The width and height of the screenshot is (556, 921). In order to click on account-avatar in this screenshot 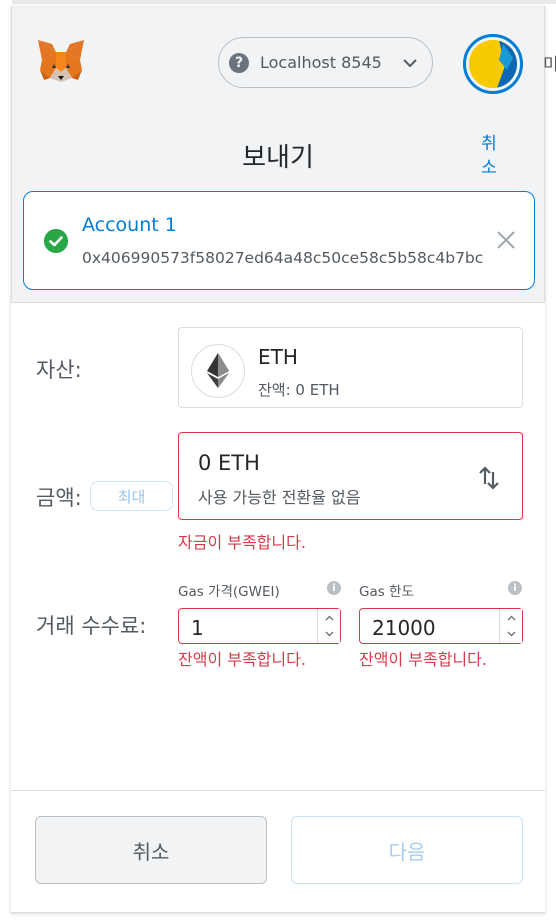, I will do `click(493, 64)`.